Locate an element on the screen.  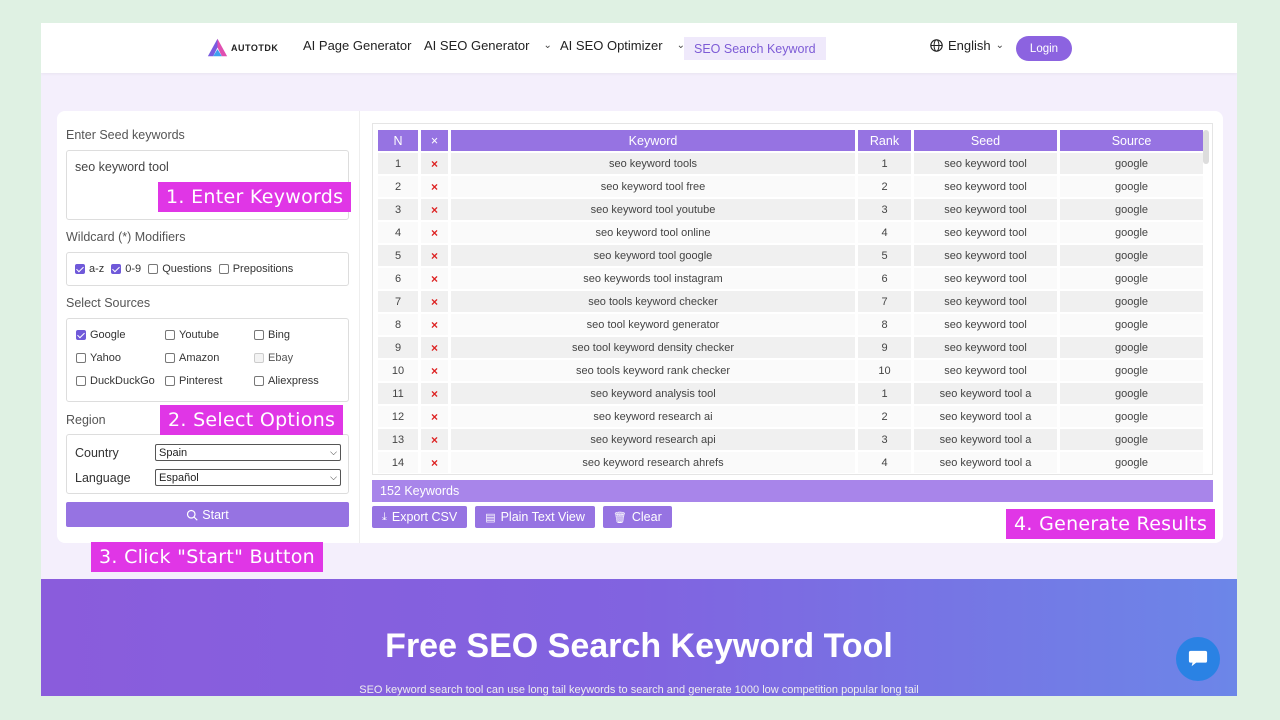
banner-title: Free SEO Search Keyword Tool is located at coordinates (639, 646).